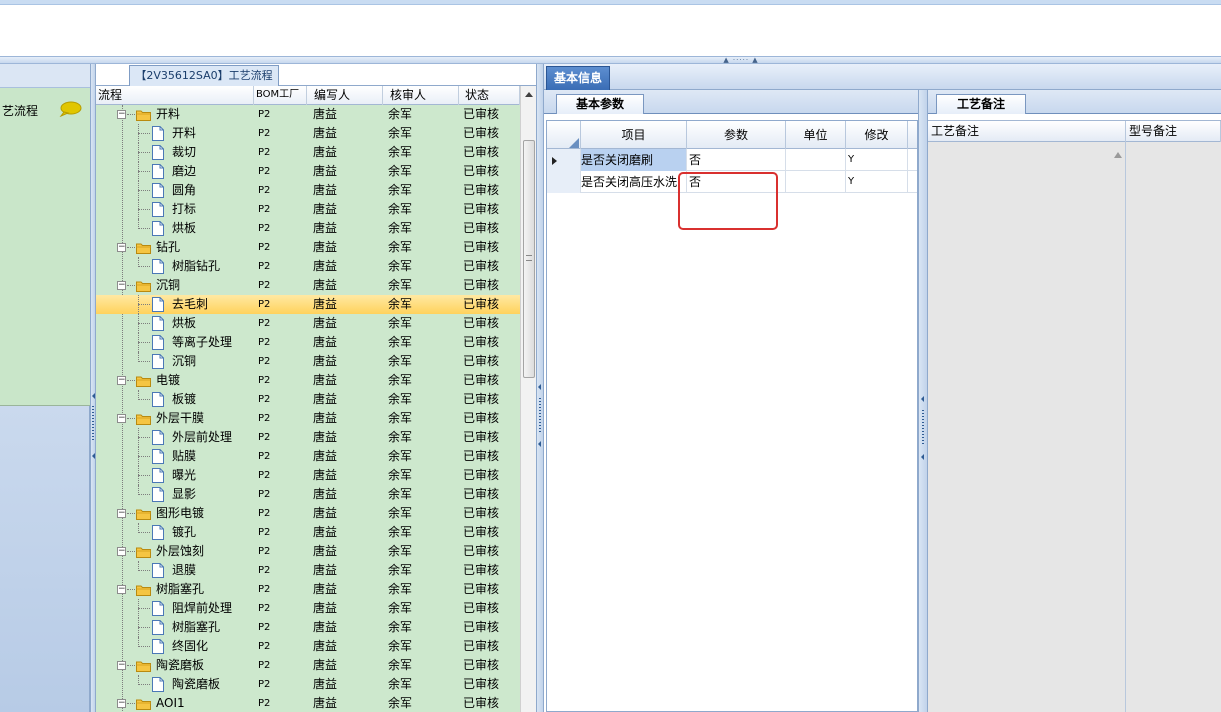 This screenshot has width=1221, height=712. What do you see at coordinates (184, 532) in the screenshot?
I see `step-name: 镀孔` at bounding box center [184, 532].